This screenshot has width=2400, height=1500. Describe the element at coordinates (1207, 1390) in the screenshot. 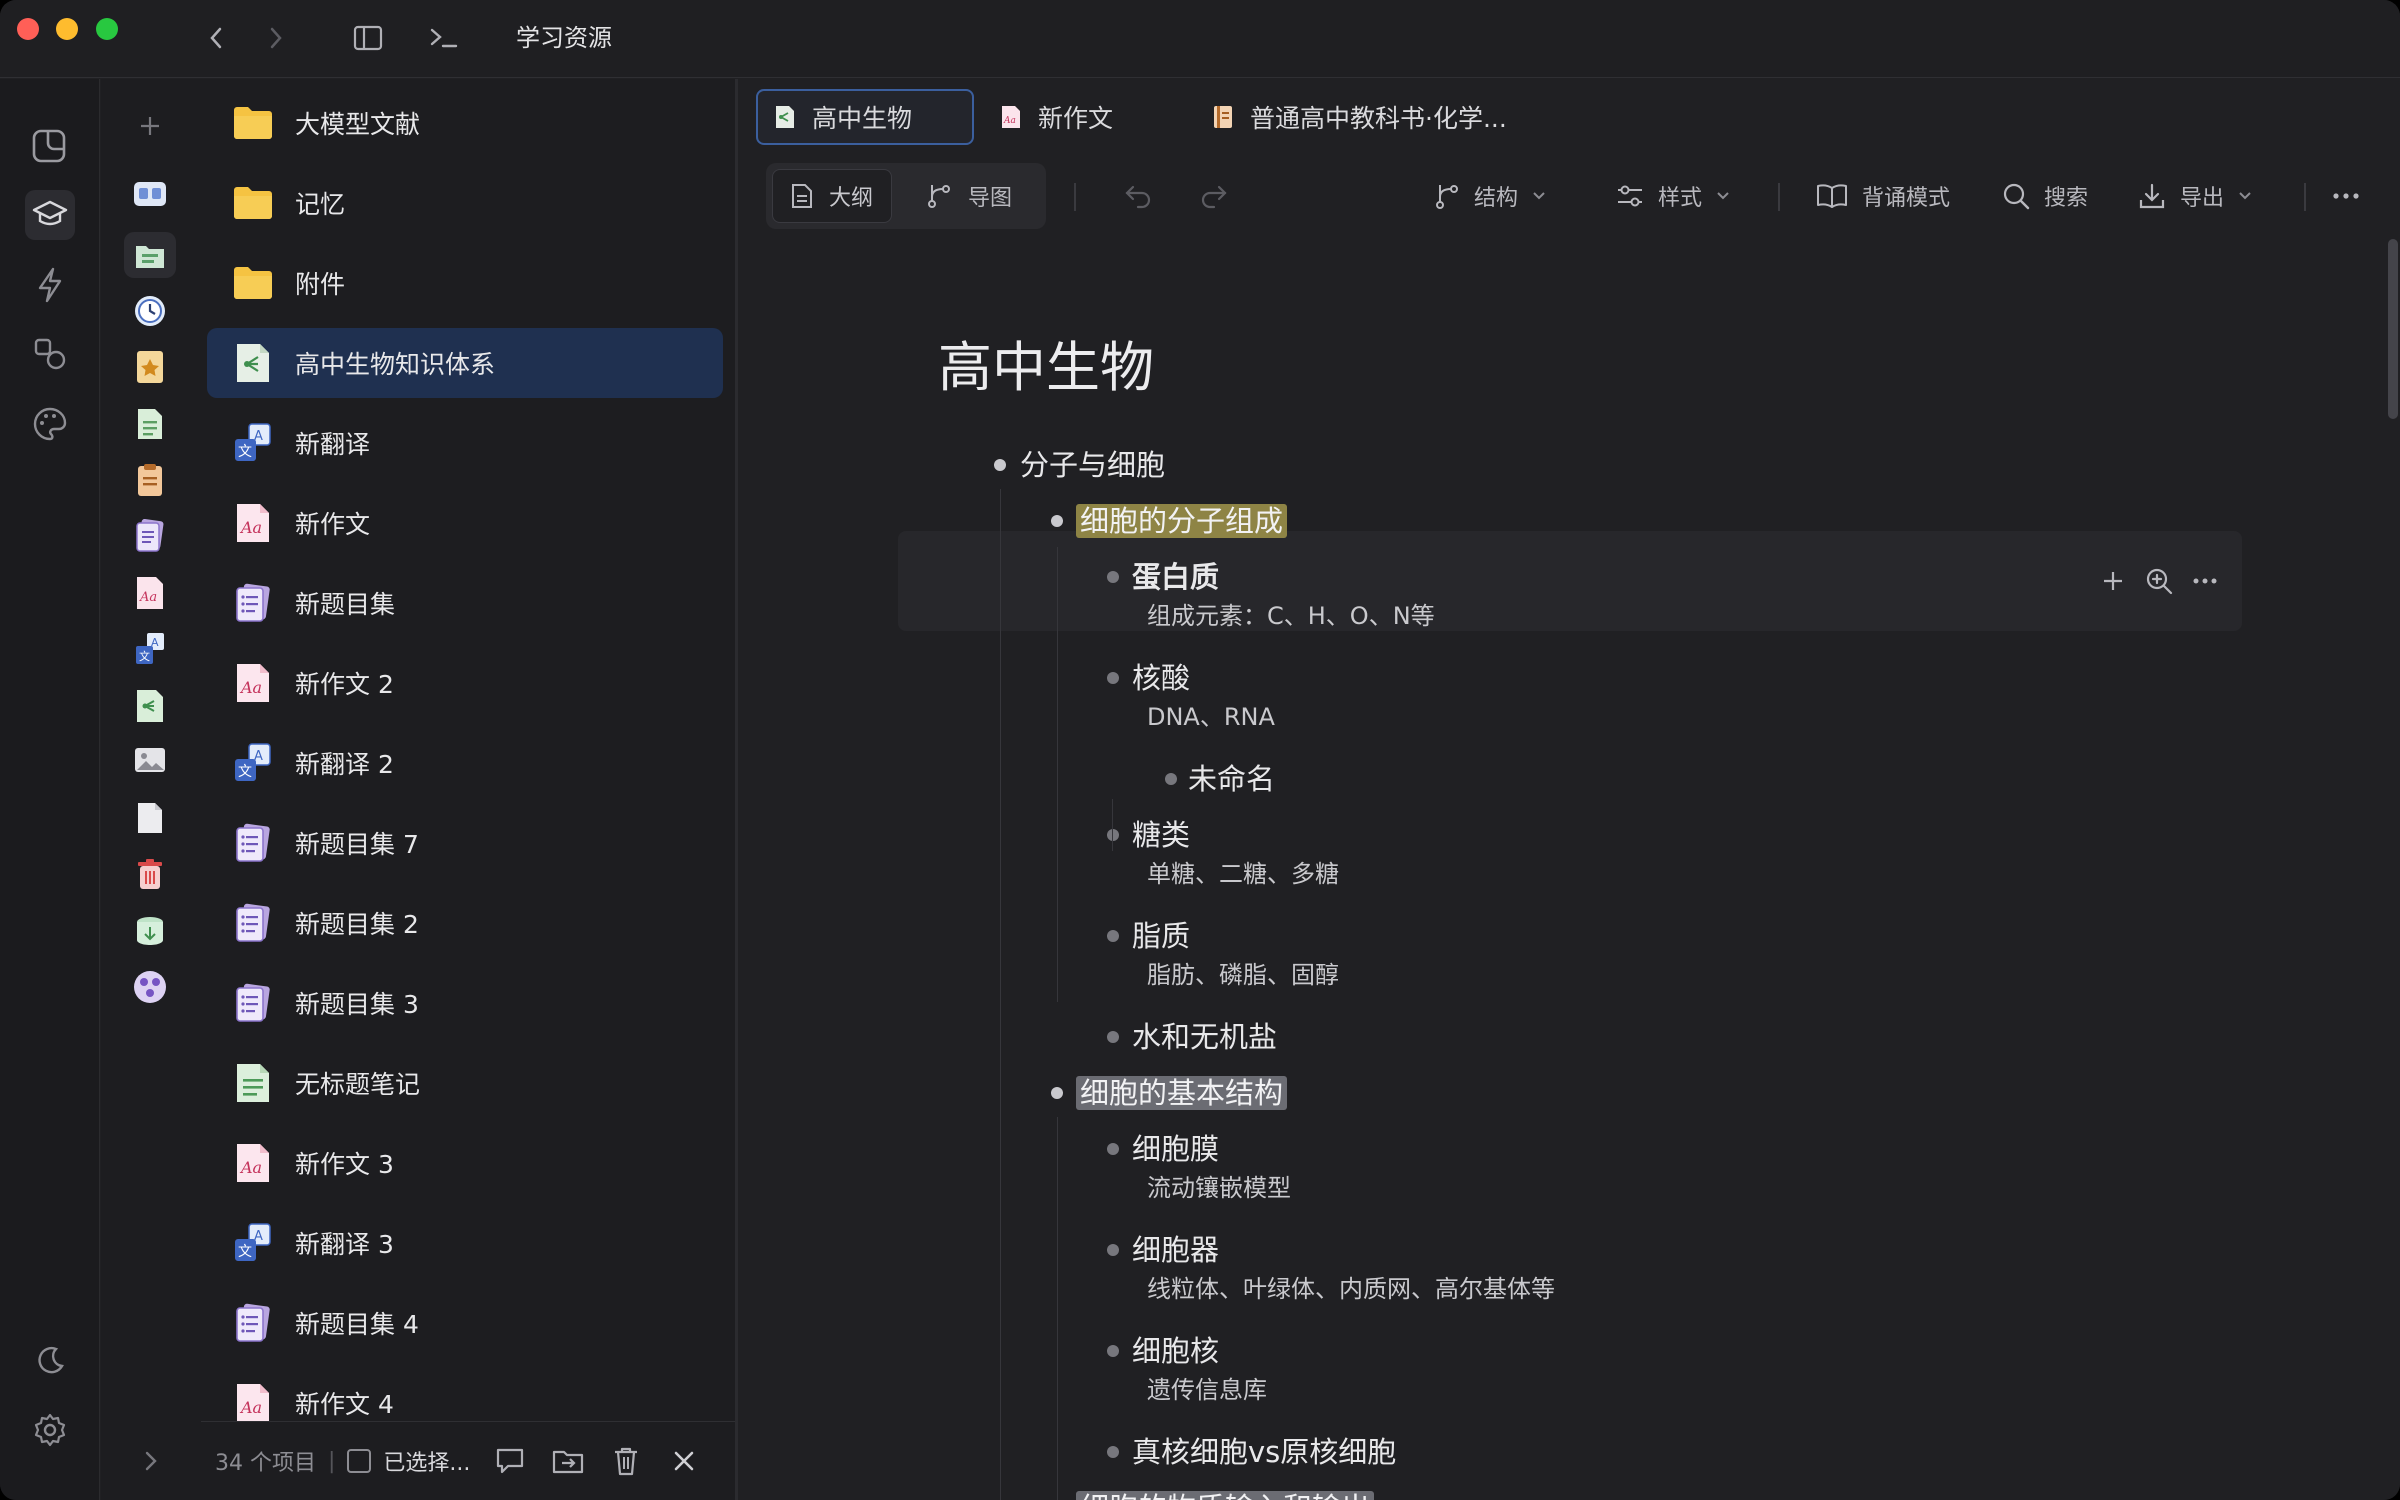

I see `outline-node-note: 遗传信息库` at that location.